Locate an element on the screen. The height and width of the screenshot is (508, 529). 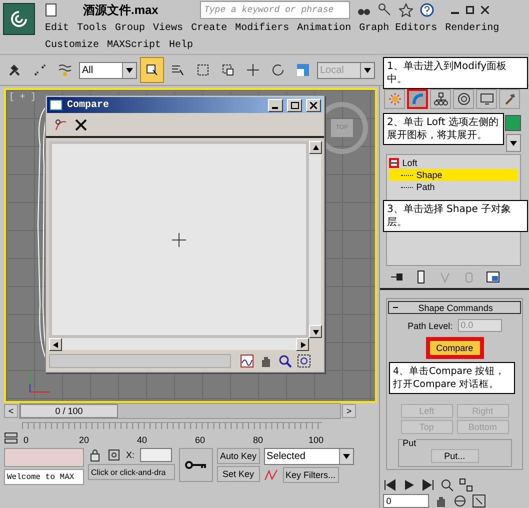
menu-item: MAXScript is located at coordinates (134, 45).